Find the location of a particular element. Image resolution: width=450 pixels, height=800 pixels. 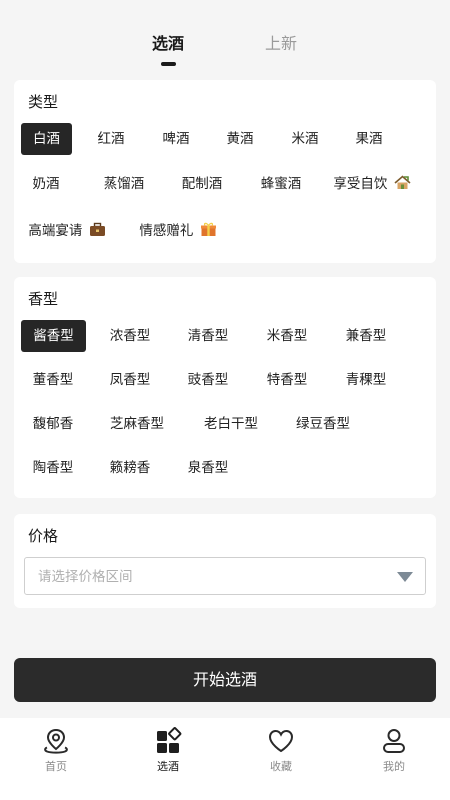

house-emoji-icon is located at coordinates (402, 182).